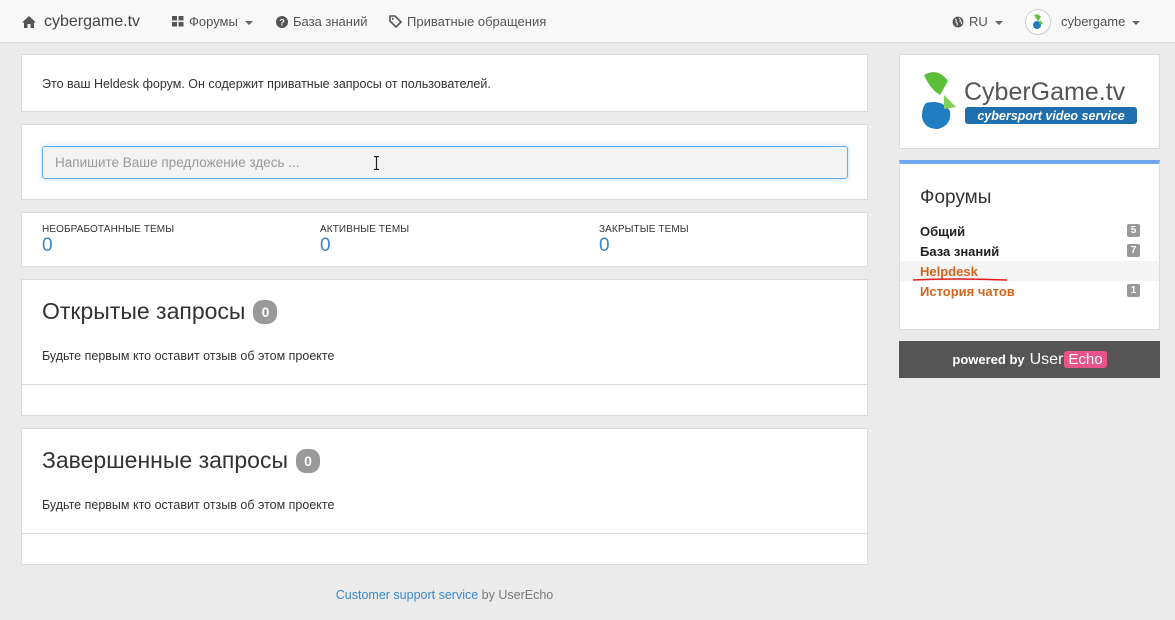 This screenshot has width=1175, height=620. What do you see at coordinates (967, 291) in the screenshot?
I see `forum-name: История чатов` at bounding box center [967, 291].